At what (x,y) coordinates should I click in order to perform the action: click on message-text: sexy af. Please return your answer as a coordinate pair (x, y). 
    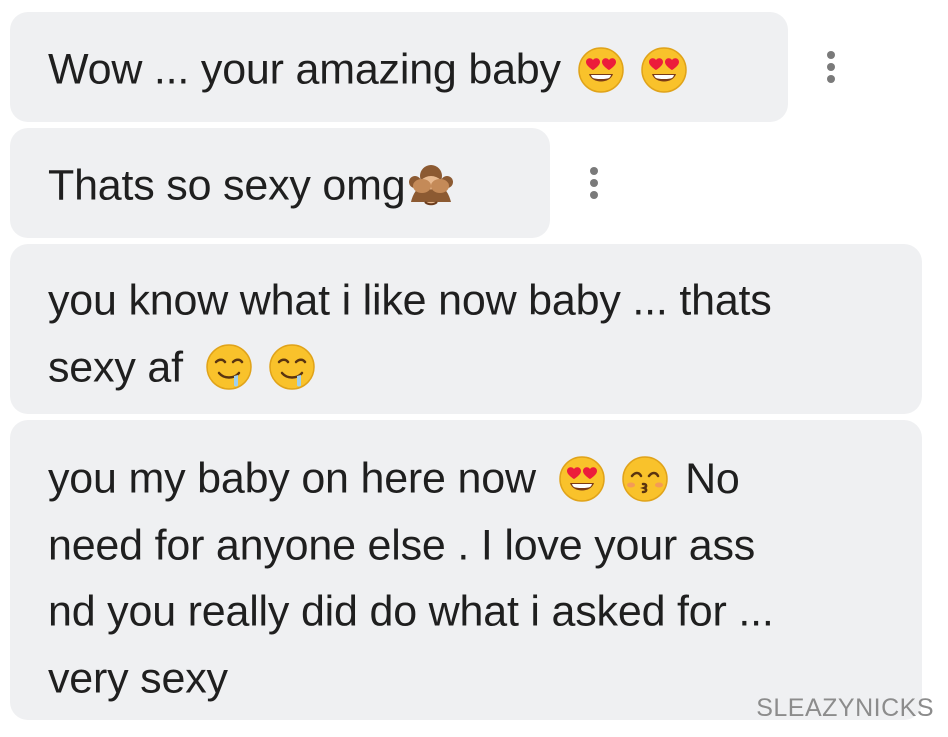
    Looking at the image, I should click on (115, 367).